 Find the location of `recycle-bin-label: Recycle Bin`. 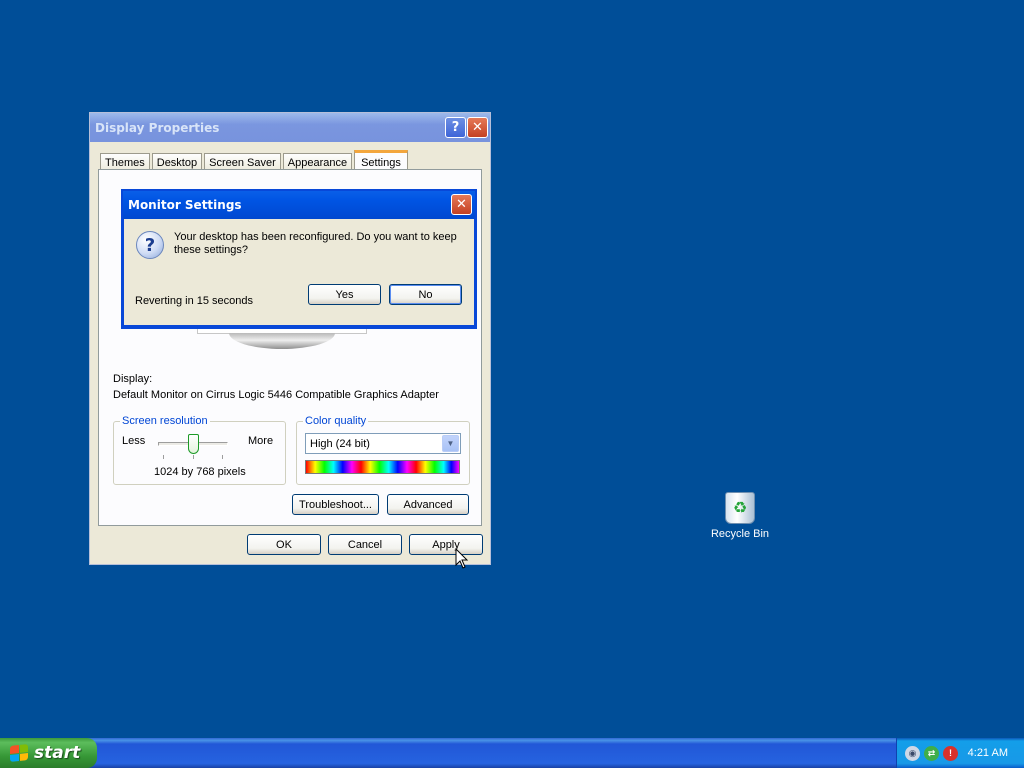

recycle-bin-label: Recycle Bin is located at coordinates (740, 534).